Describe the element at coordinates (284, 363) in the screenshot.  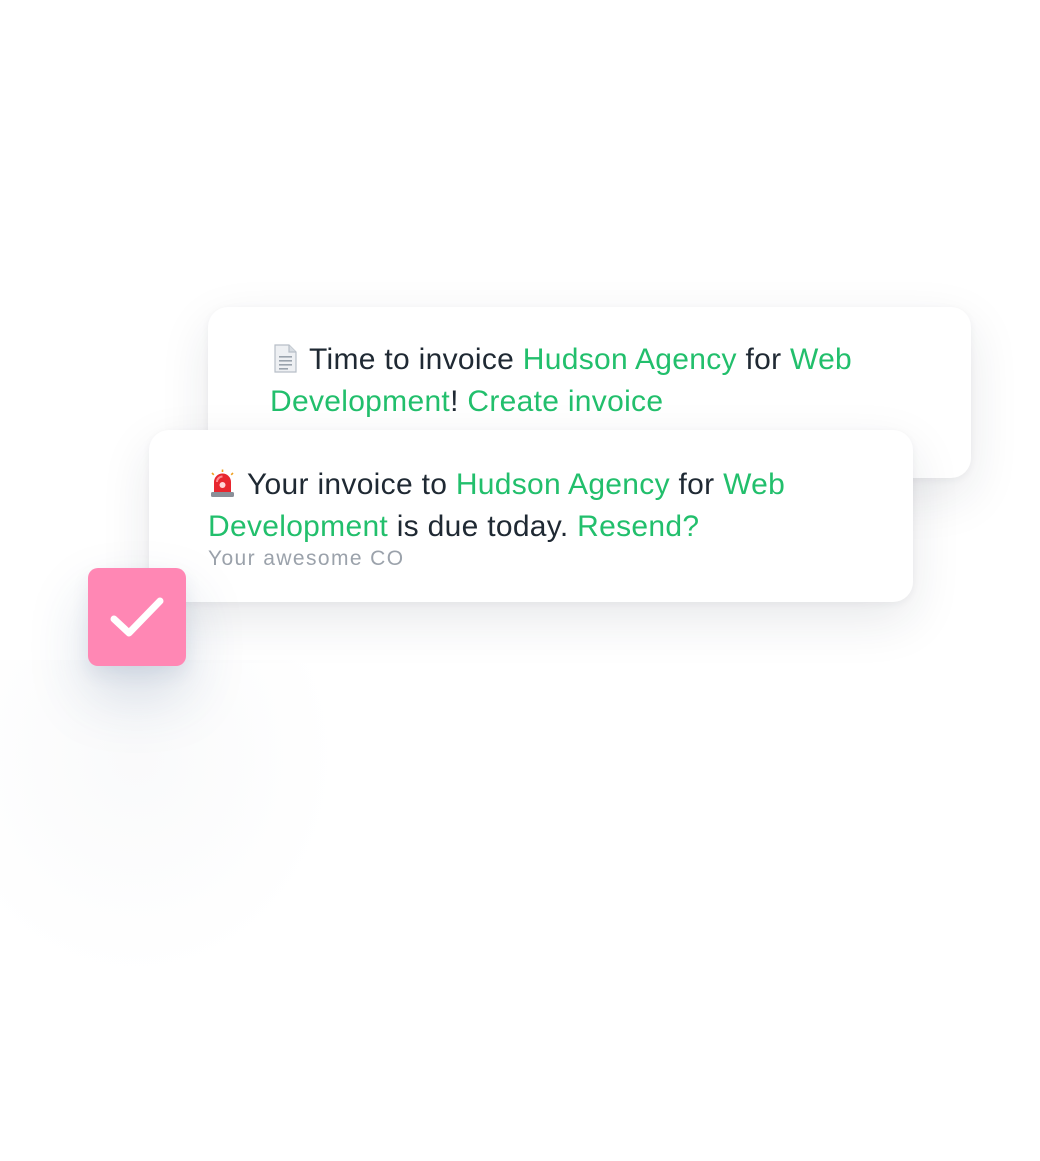
I see `document-icon` at that location.